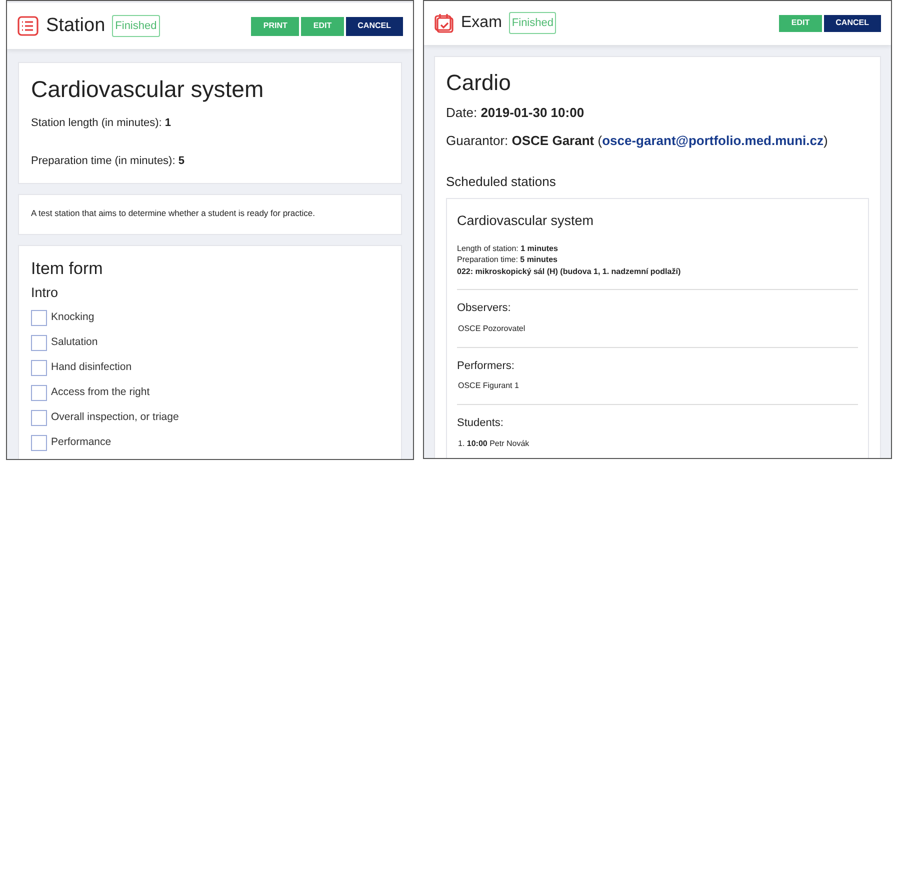 The height and width of the screenshot is (884, 901). I want to click on station-detail: 022: mikroskopický sál (H) (budova 1, 1. nadzemní podlaží), so click(569, 272).